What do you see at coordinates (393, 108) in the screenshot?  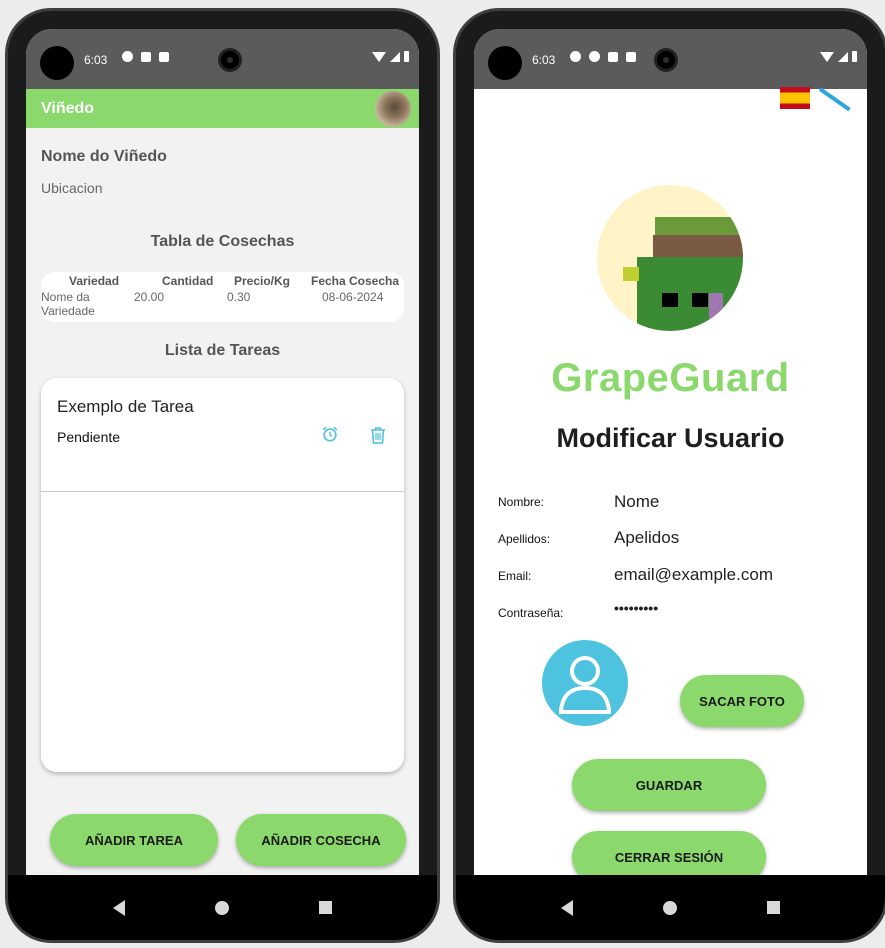 I see `user-avatar` at bounding box center [393, 108].